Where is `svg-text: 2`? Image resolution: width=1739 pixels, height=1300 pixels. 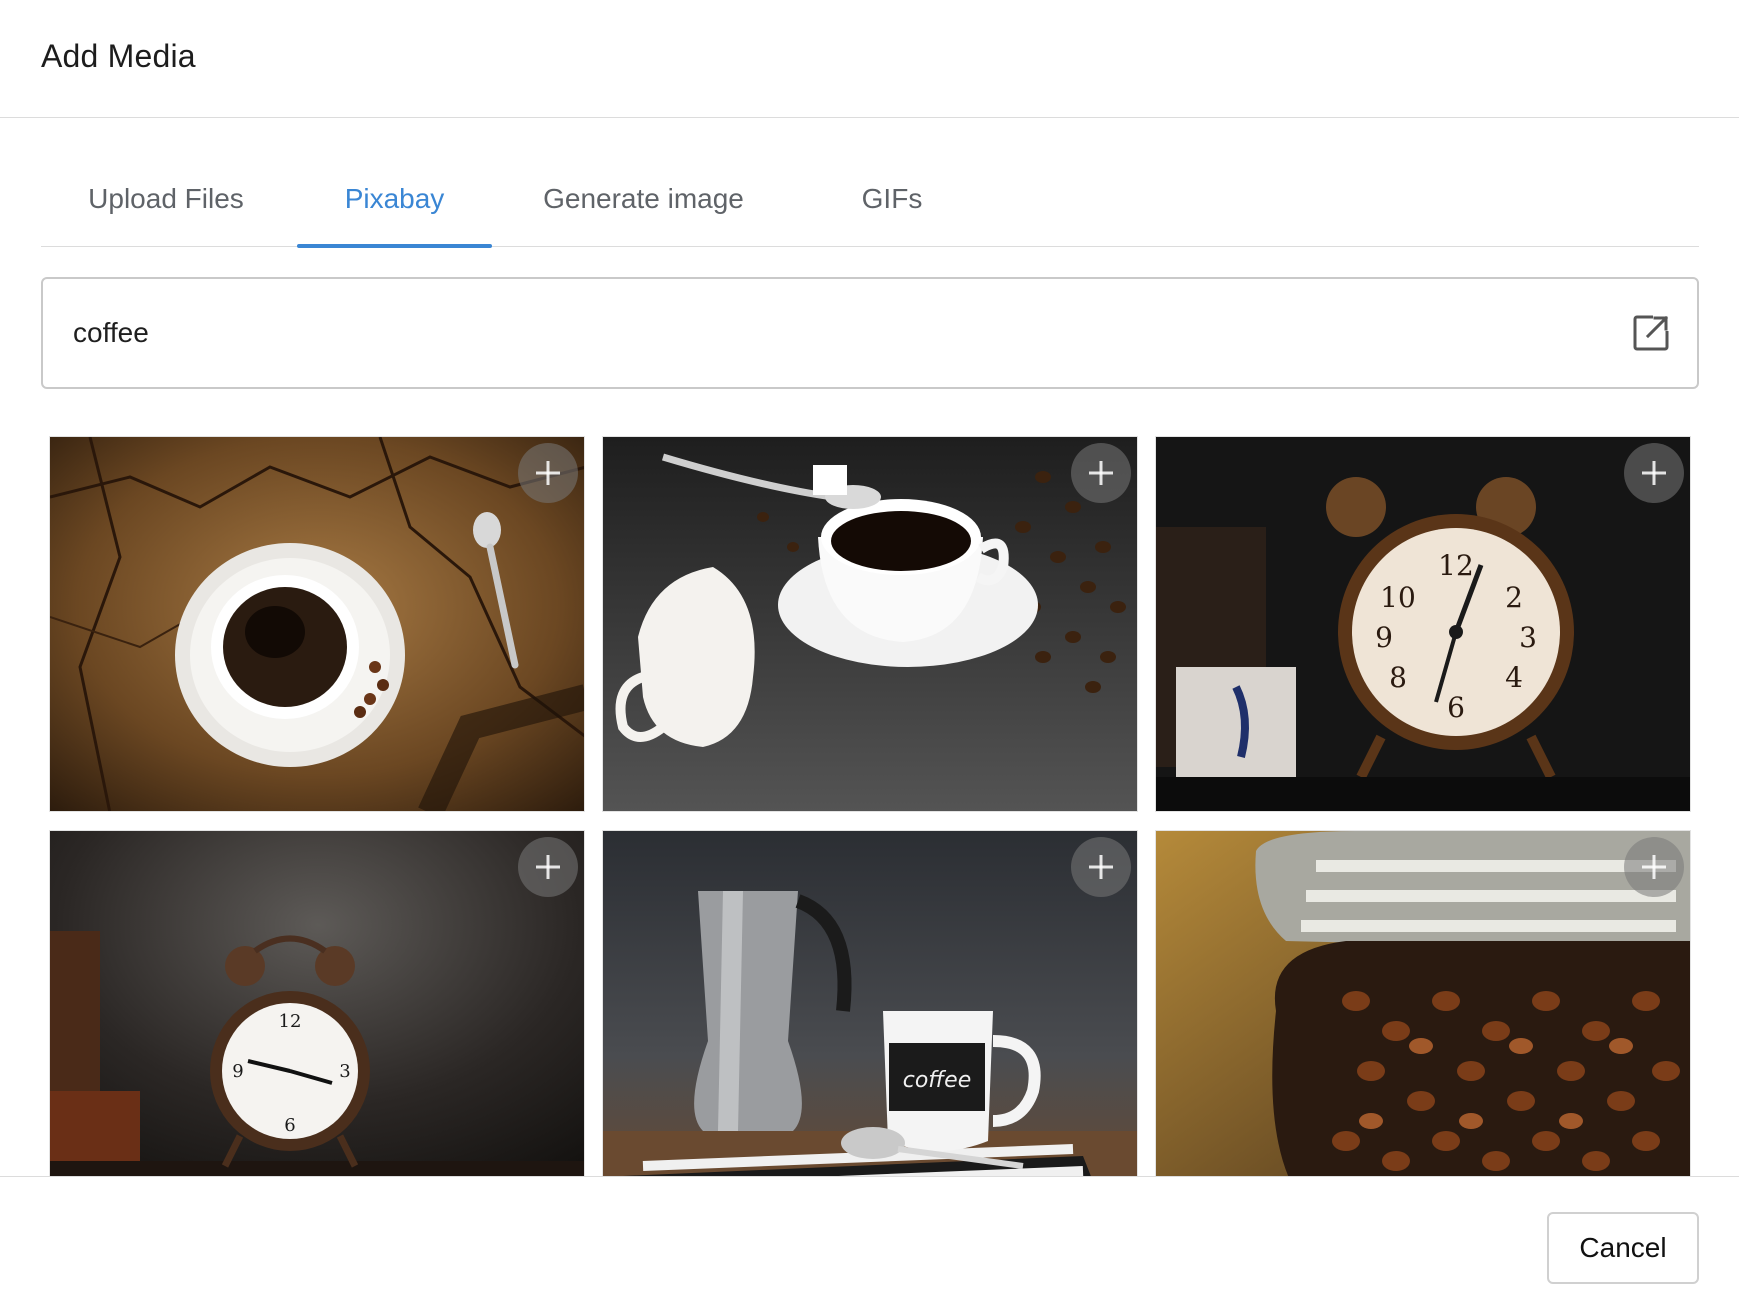 svg-text: 2 is located at coordinates (1514, 597).